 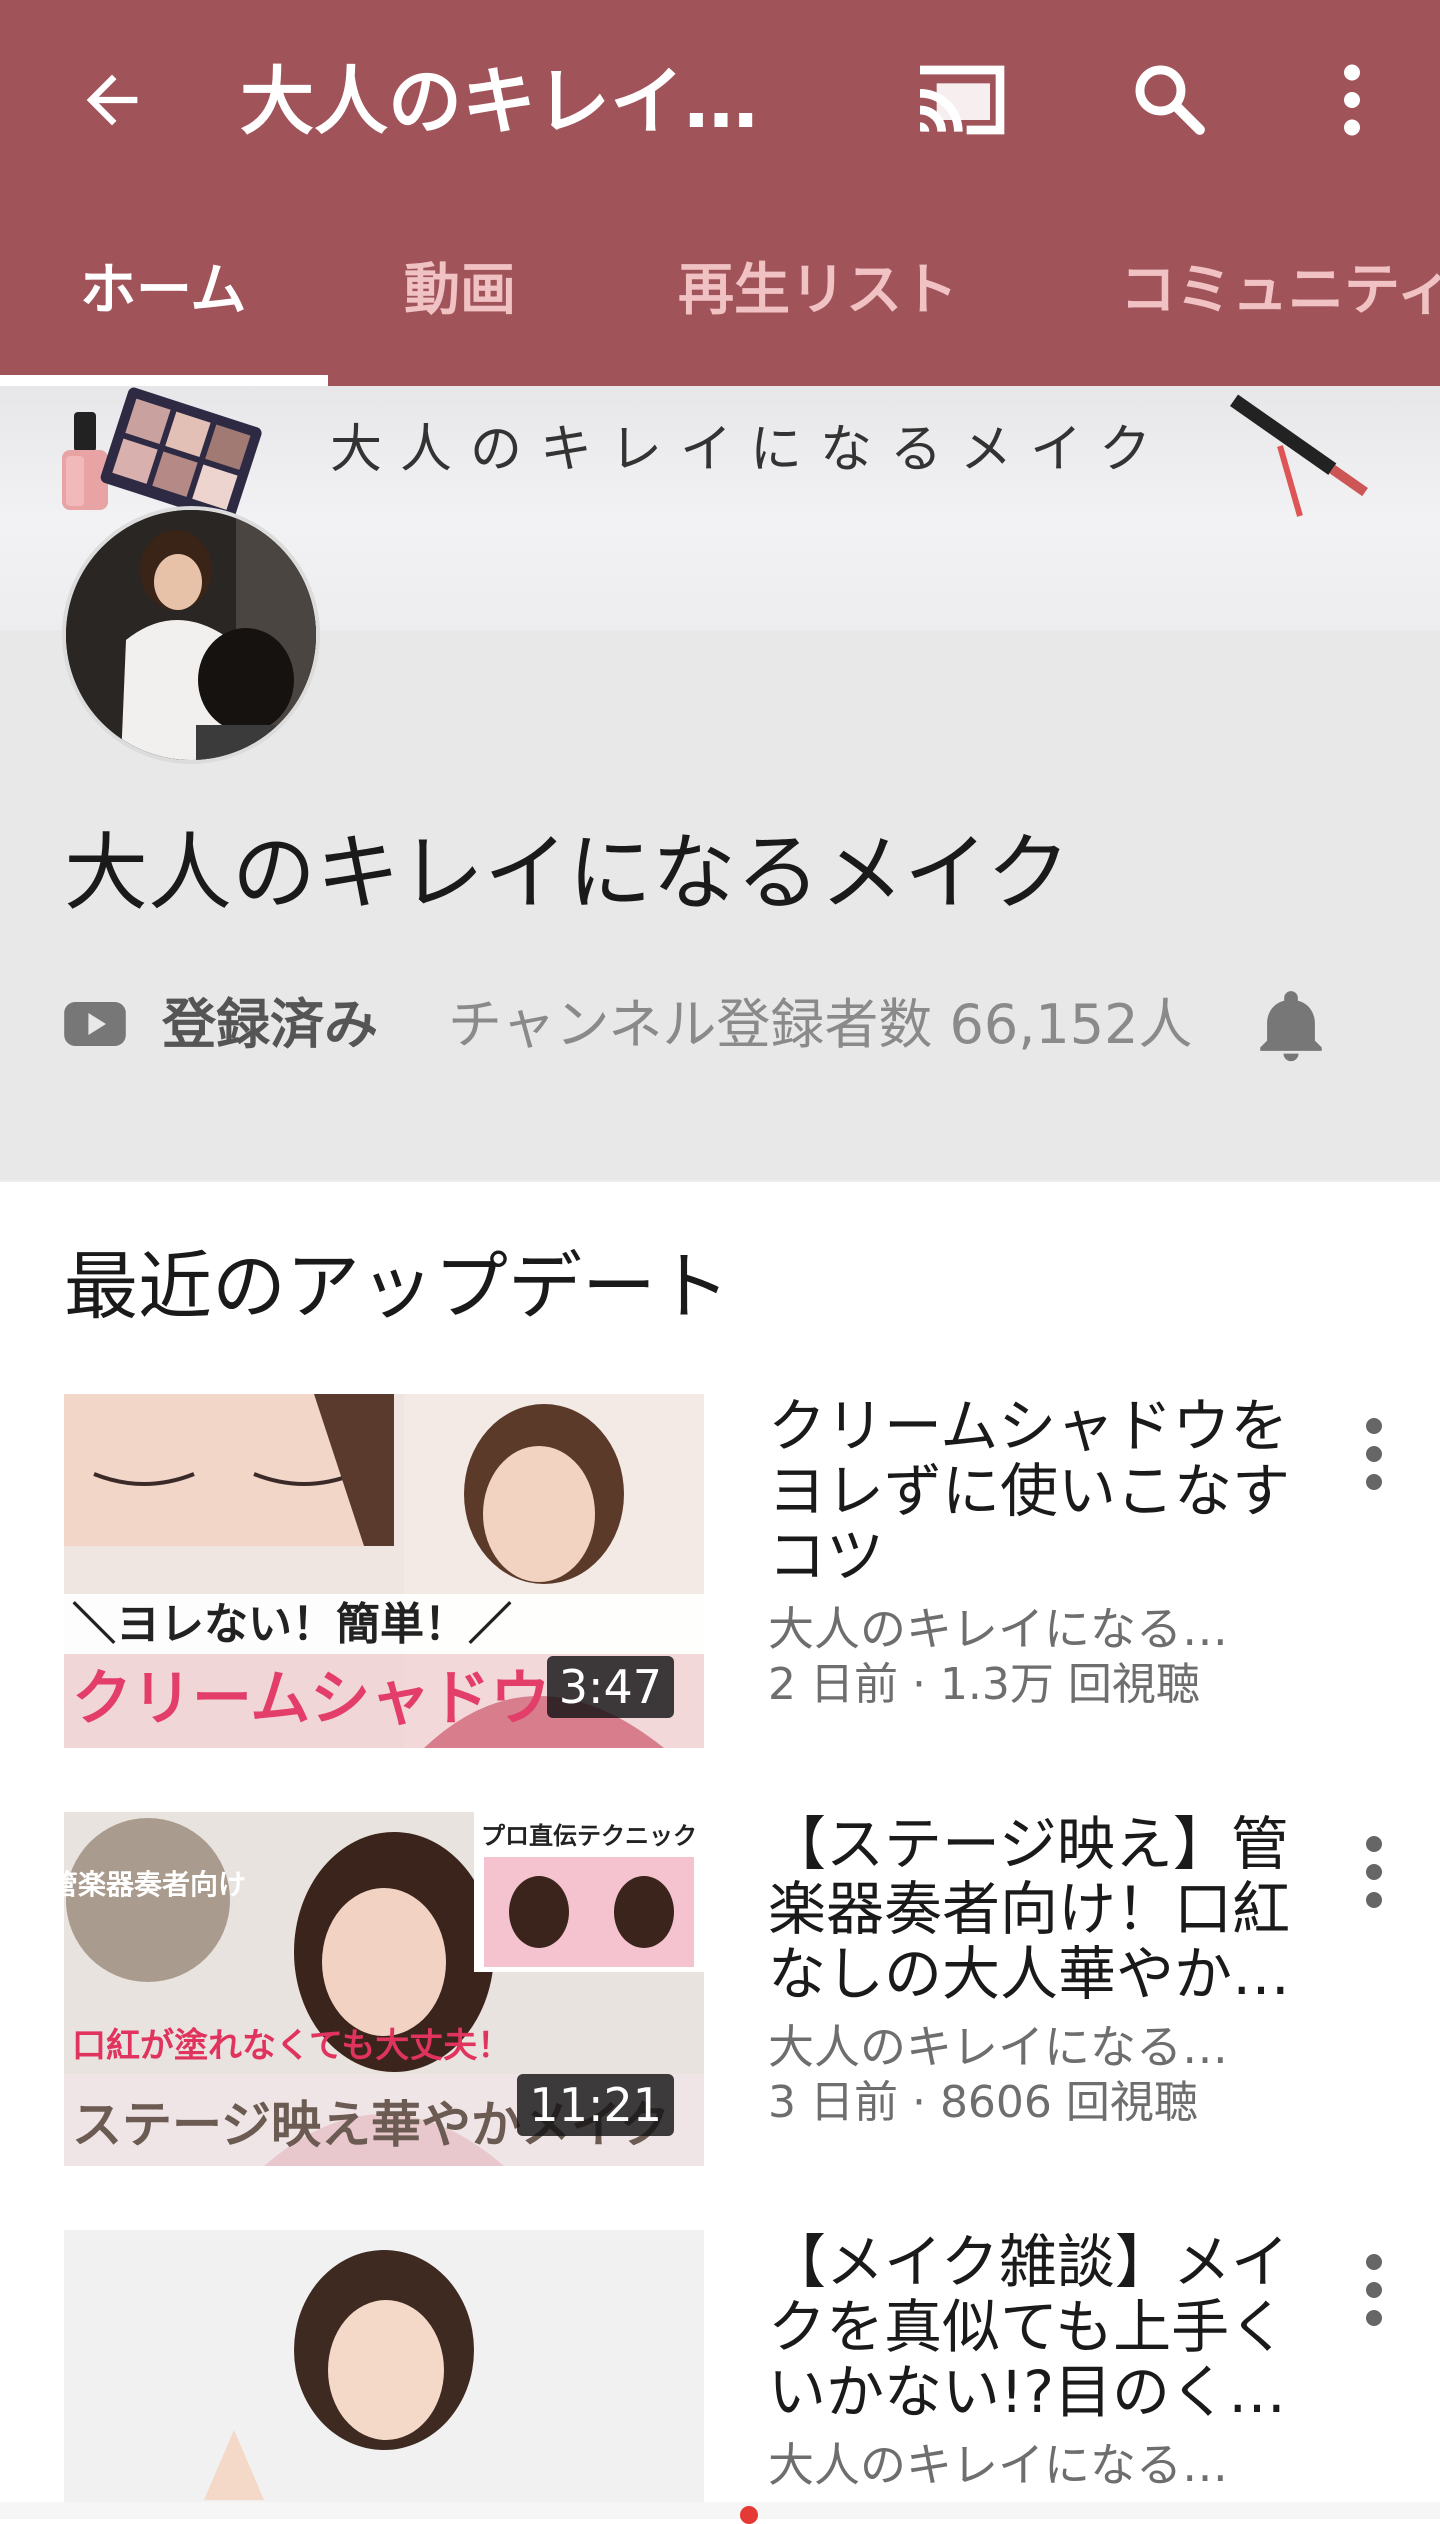 What do you see at coordinates (95, 1024) in the screenshot?
I see `youtube-icon` at bounding box center [95, 1024].